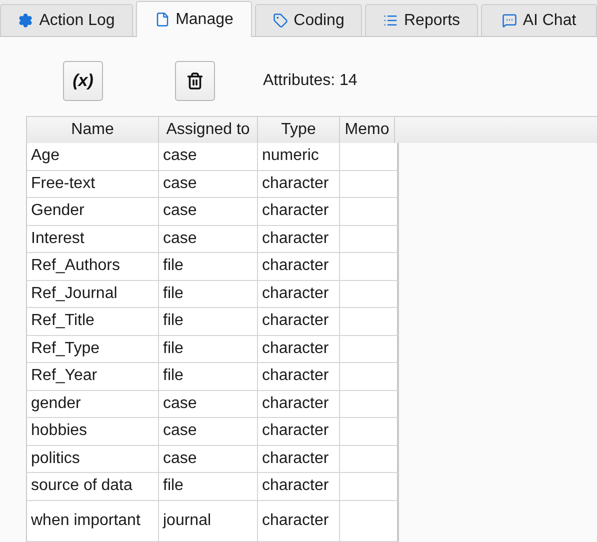 The width and height of the screenshot is (597, 542). Describe the element at coordinates (208, 520) in the screenshot. I see `table-cell: journal` at that location.